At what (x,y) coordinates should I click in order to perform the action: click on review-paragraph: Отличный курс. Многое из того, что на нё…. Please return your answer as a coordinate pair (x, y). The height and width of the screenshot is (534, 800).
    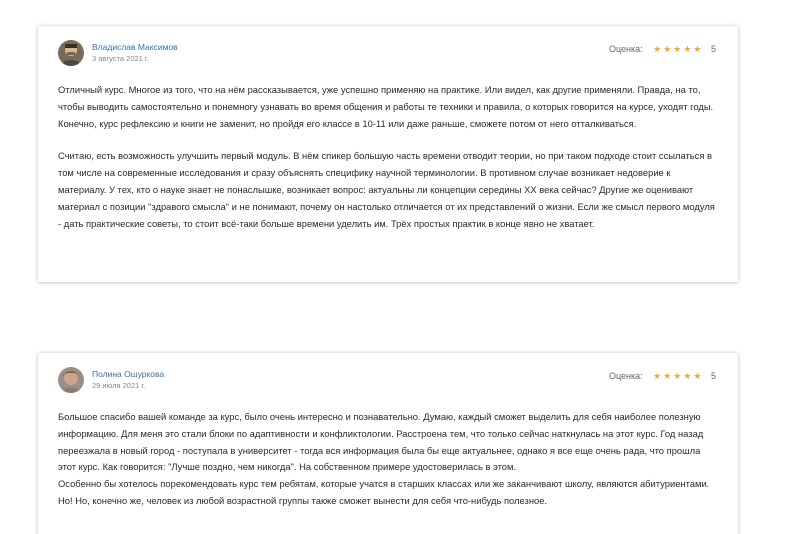
    Looking at the image, I should click on (386, 106).